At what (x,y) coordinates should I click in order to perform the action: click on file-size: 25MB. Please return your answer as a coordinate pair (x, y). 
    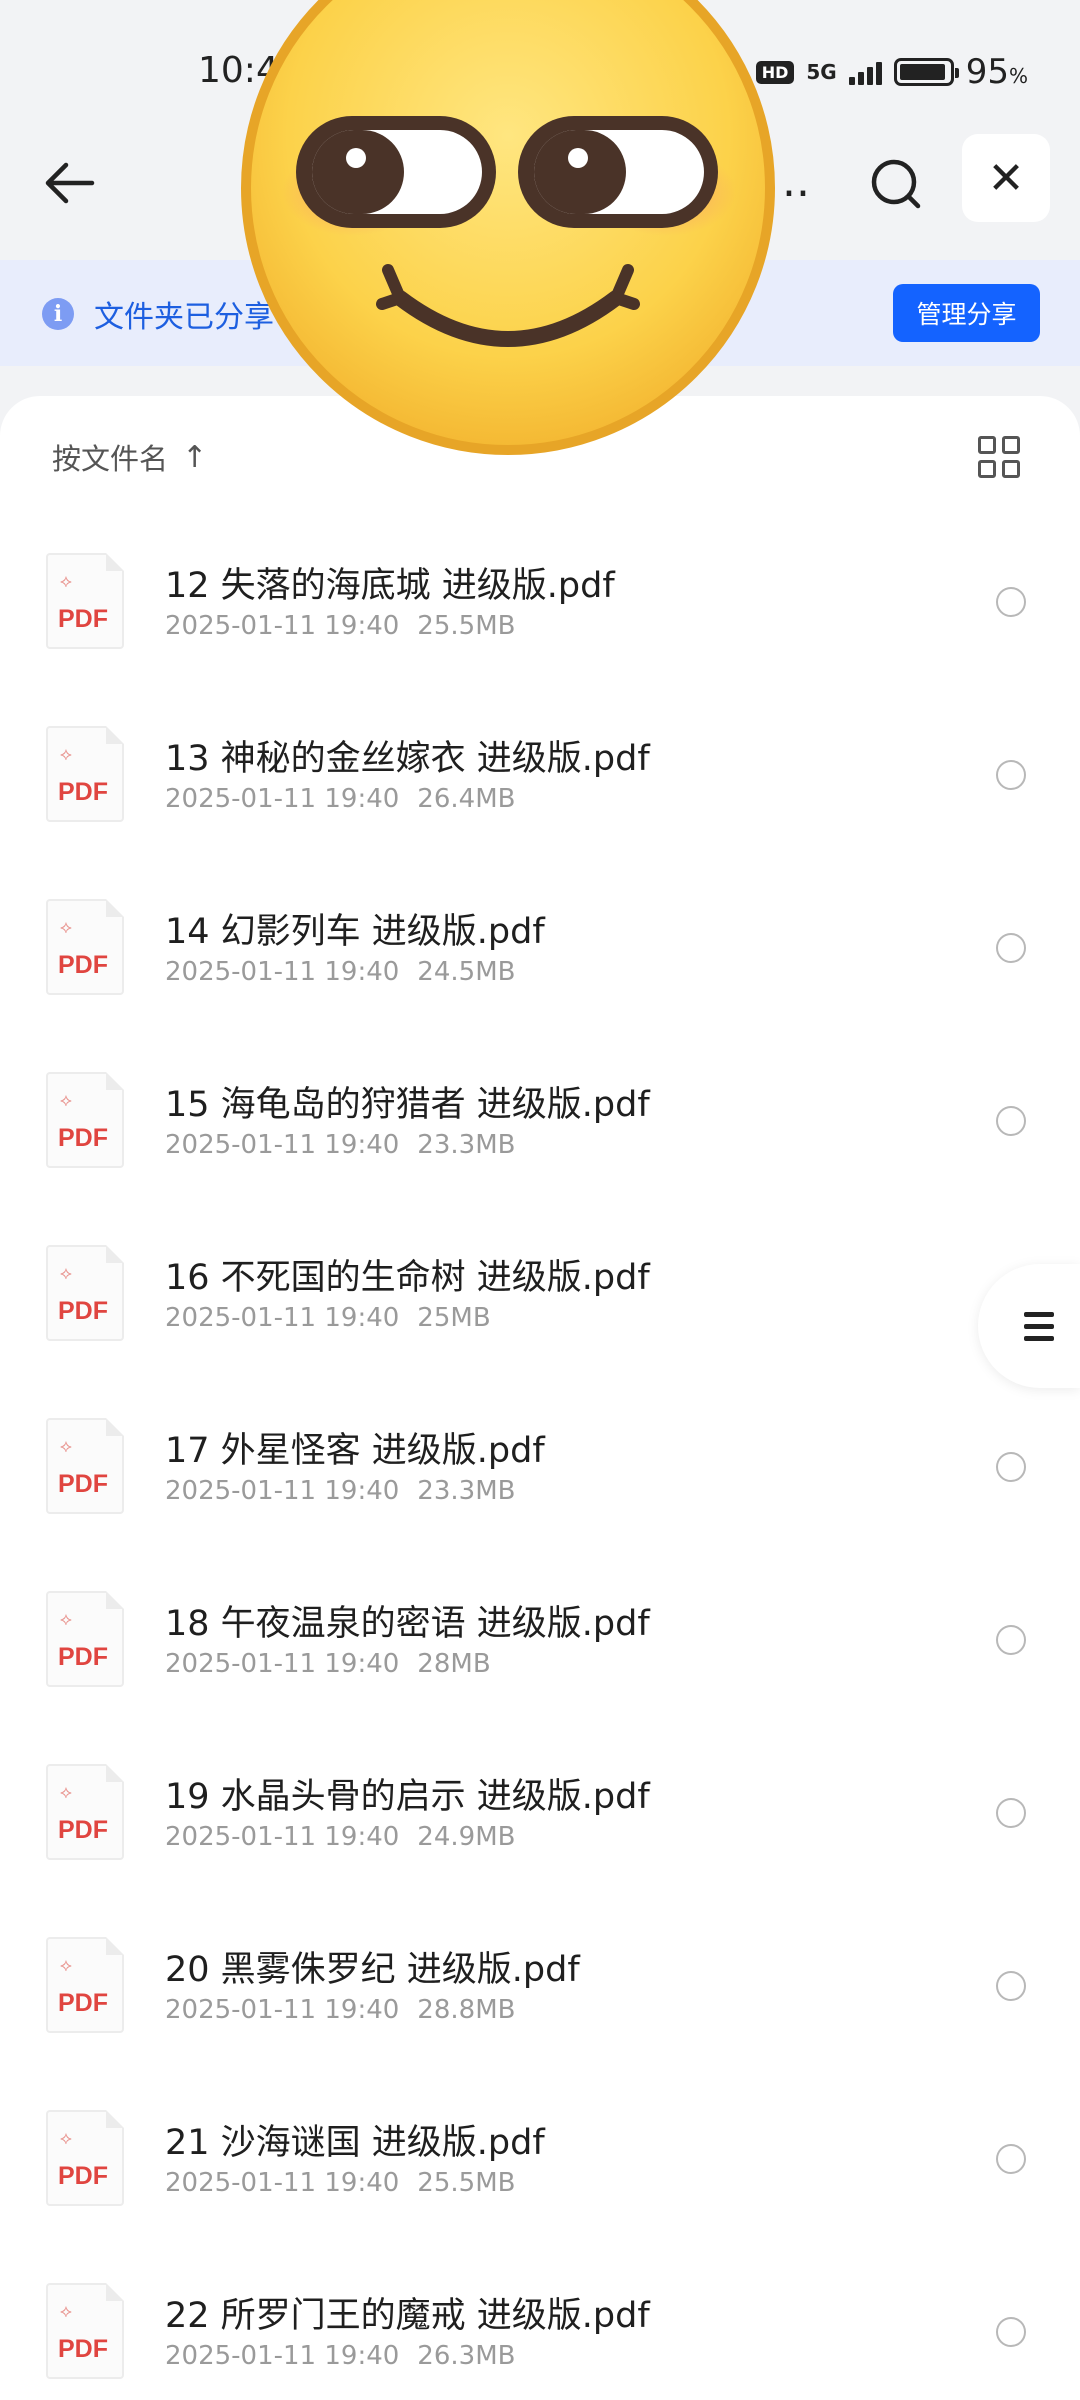
    Looking at the image, I should click on (454, 1318).